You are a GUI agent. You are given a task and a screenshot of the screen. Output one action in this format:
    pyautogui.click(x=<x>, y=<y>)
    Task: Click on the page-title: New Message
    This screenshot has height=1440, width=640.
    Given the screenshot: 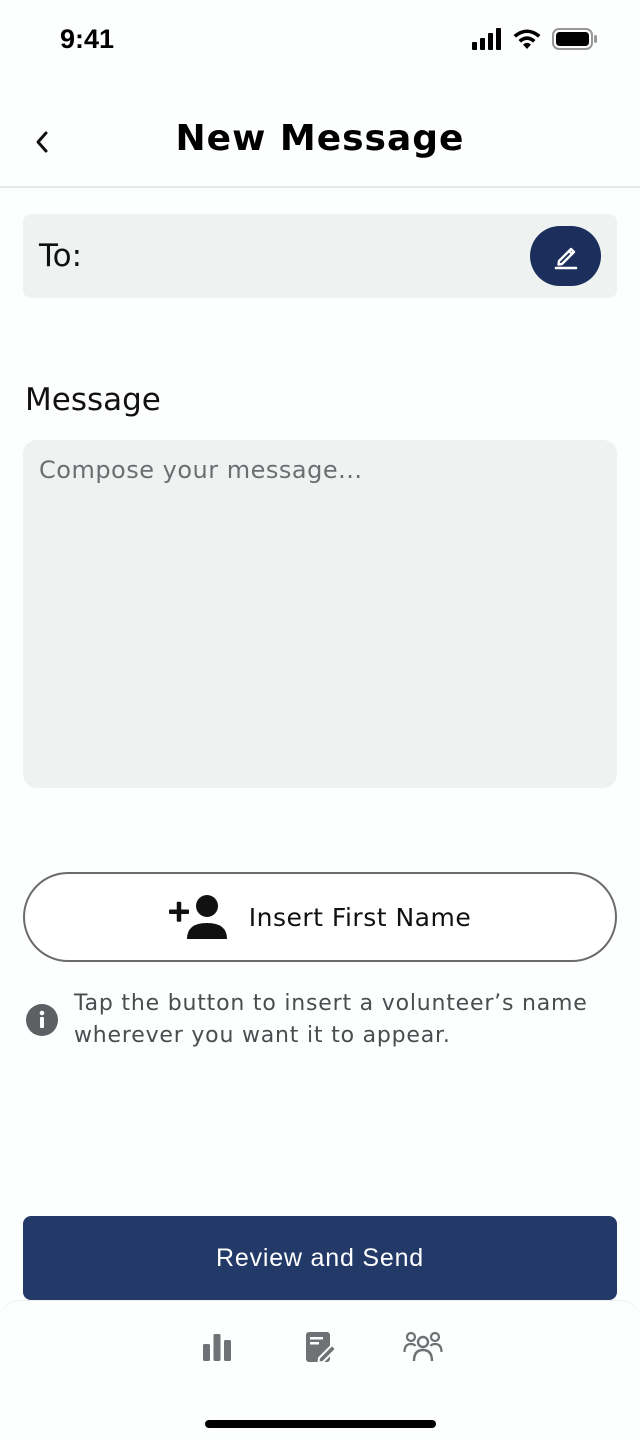 What is the action you would take?
    pyautogui.click(x=320, y=138)
    